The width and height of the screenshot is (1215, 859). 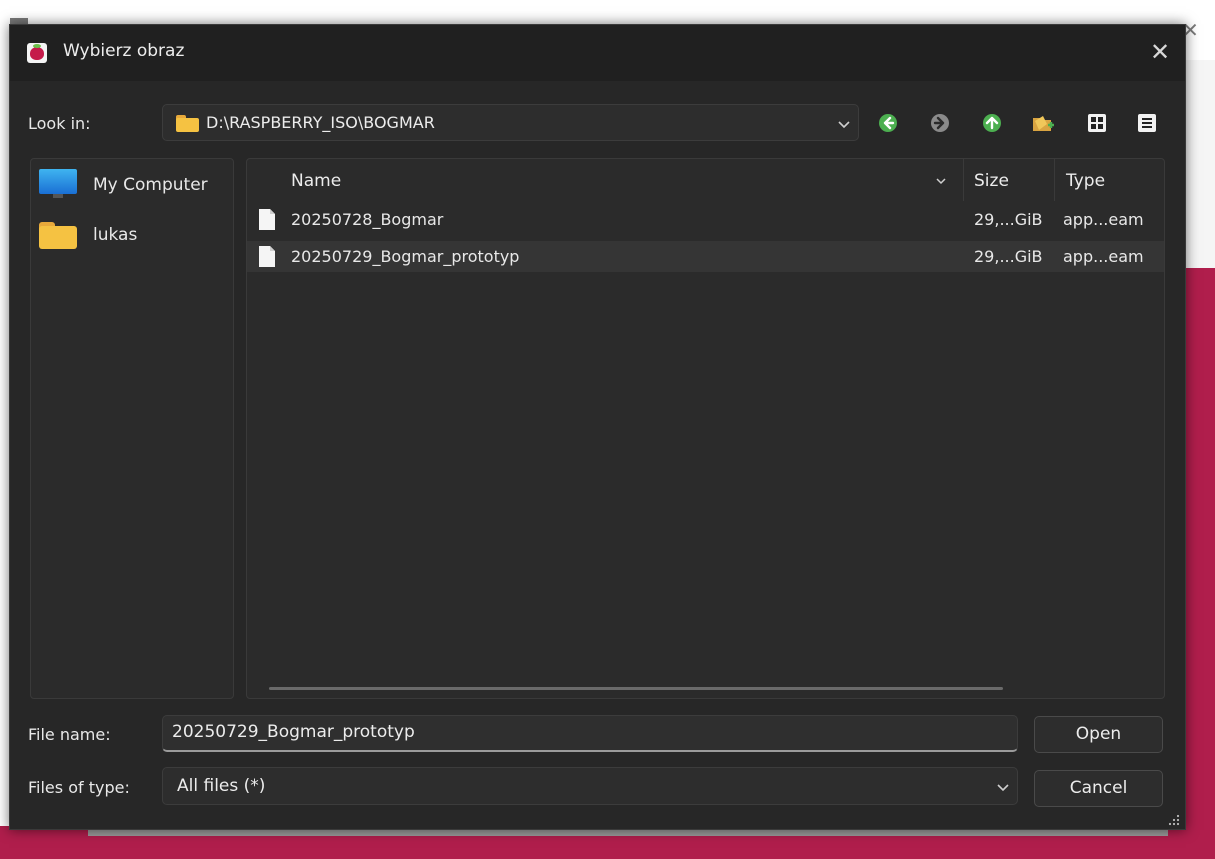 What do you see at coordinates (320, 122) in the screenshot?
I see `look-in-path: D:\RASPBERRY_ISO\BOGMAR` at bounding box center [320, 122].